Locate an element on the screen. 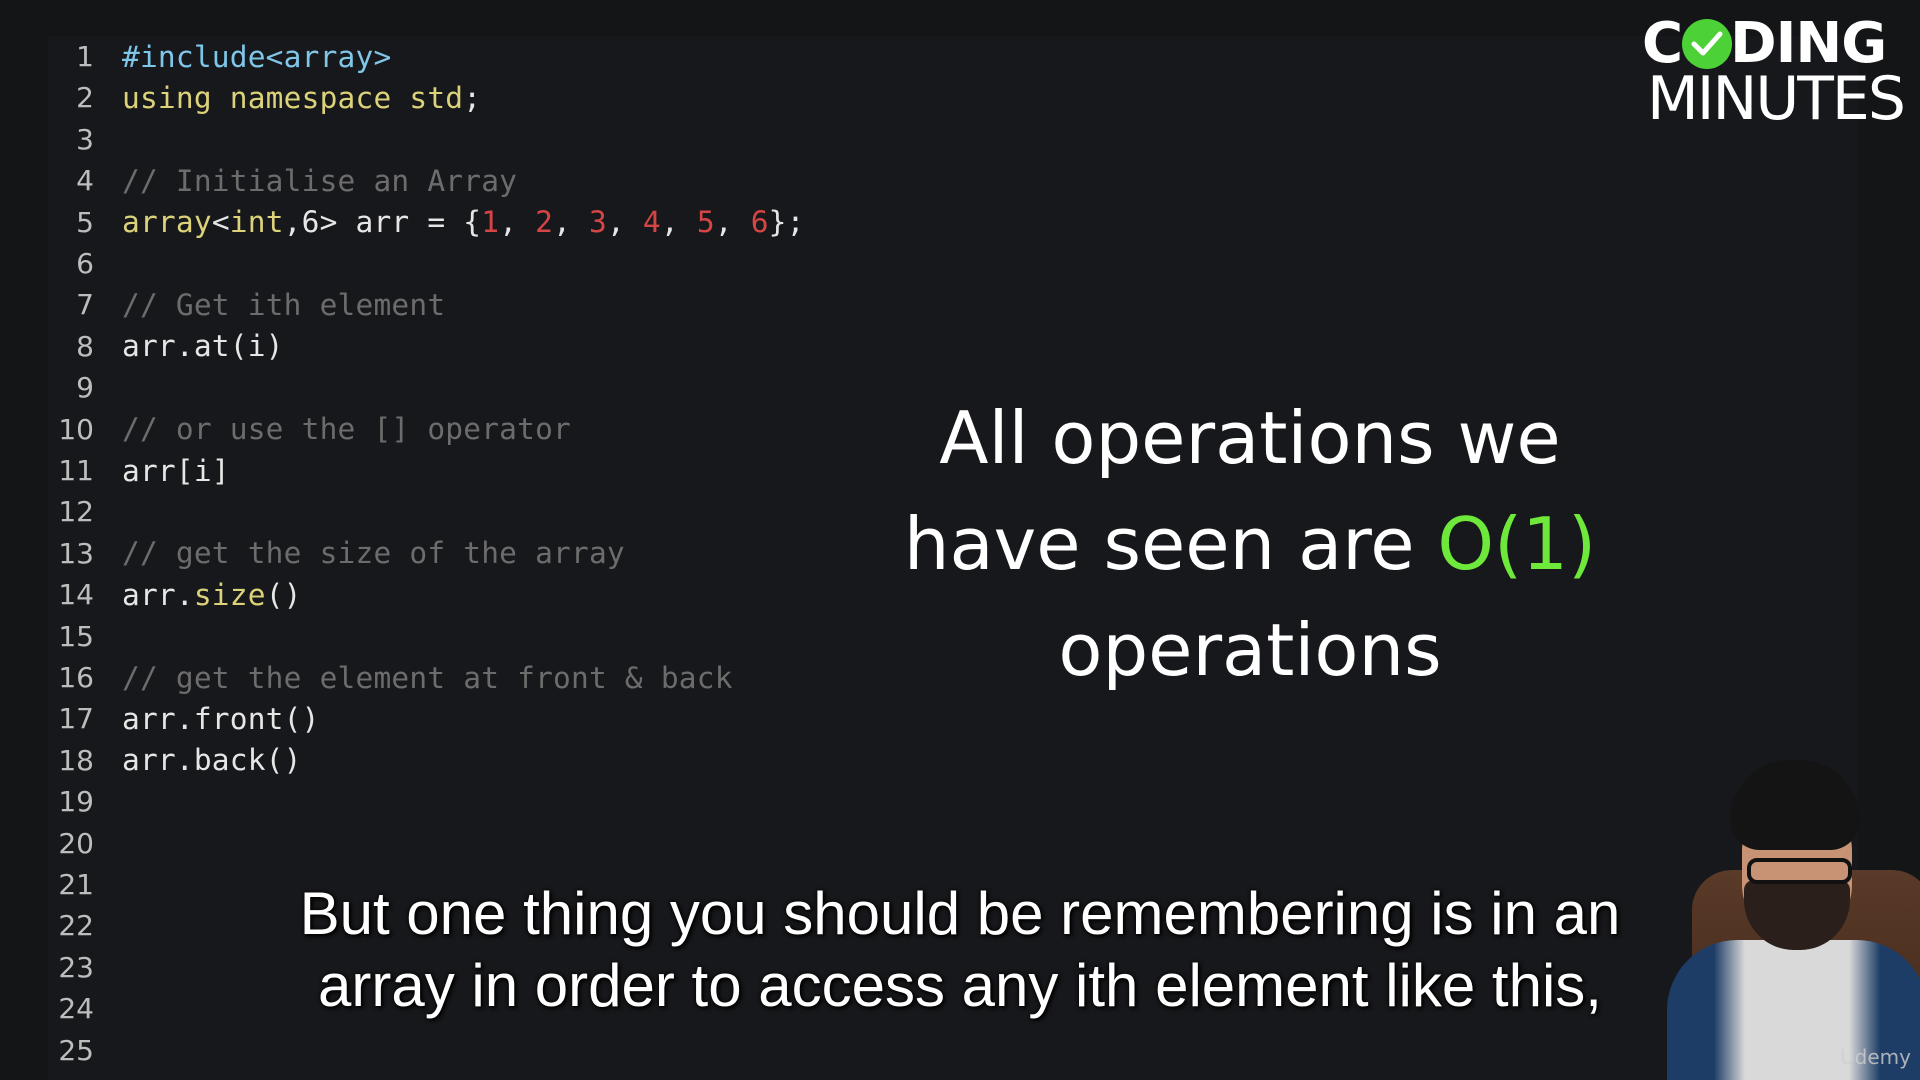 This screenshot has width=1920, height=1080. line-number: 16 is located at coordinates (76, 677).